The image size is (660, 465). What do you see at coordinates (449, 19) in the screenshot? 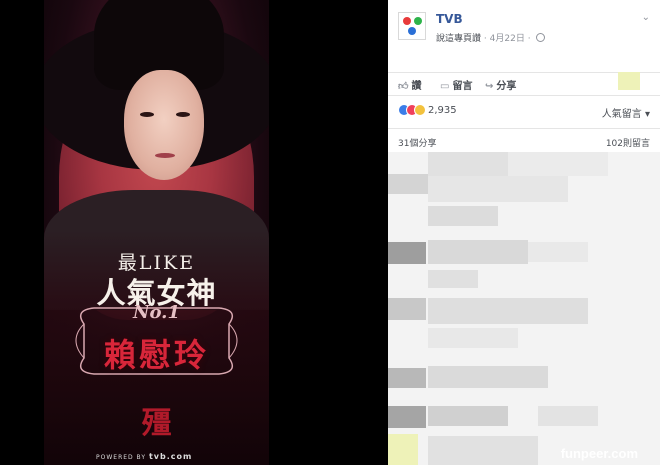
I see `page-name: TVB` at bounding box center [449, 19].